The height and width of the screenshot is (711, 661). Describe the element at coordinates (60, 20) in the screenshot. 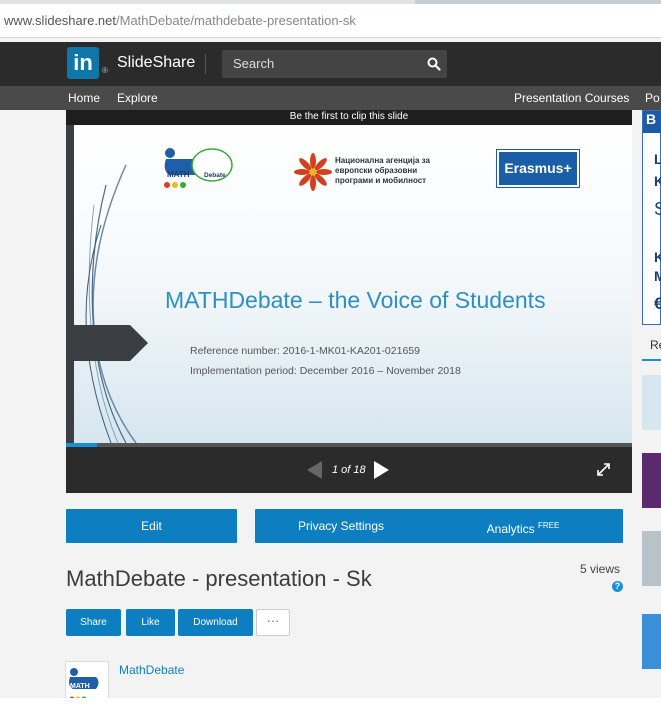

I see `url-host: www.slideshare.net` at that location.